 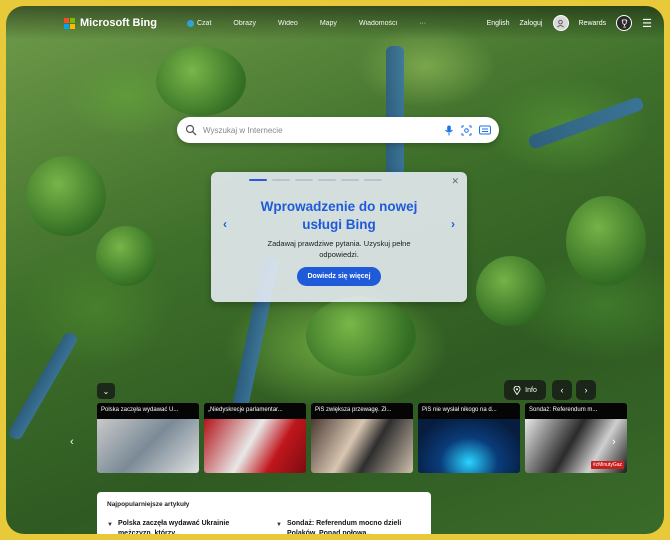 I want to click on search-input, so click(x=323, y=130).